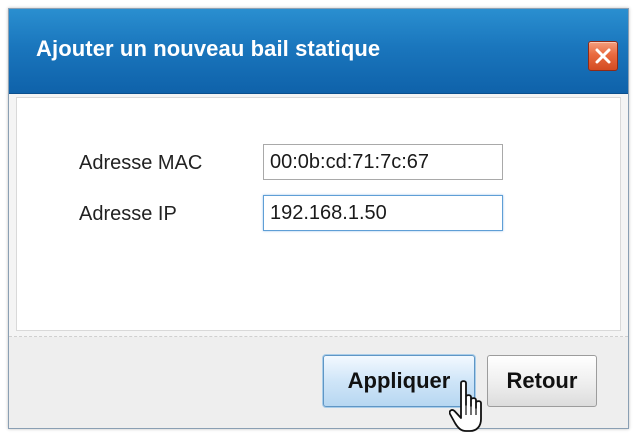 The width and height of the screenshot is (637, 439). What do you see at coordinates (208, 48) in the screenshot?
I see `dialog-title: Ajouter un nouveau bail statique` at bounding box center [208, 48].